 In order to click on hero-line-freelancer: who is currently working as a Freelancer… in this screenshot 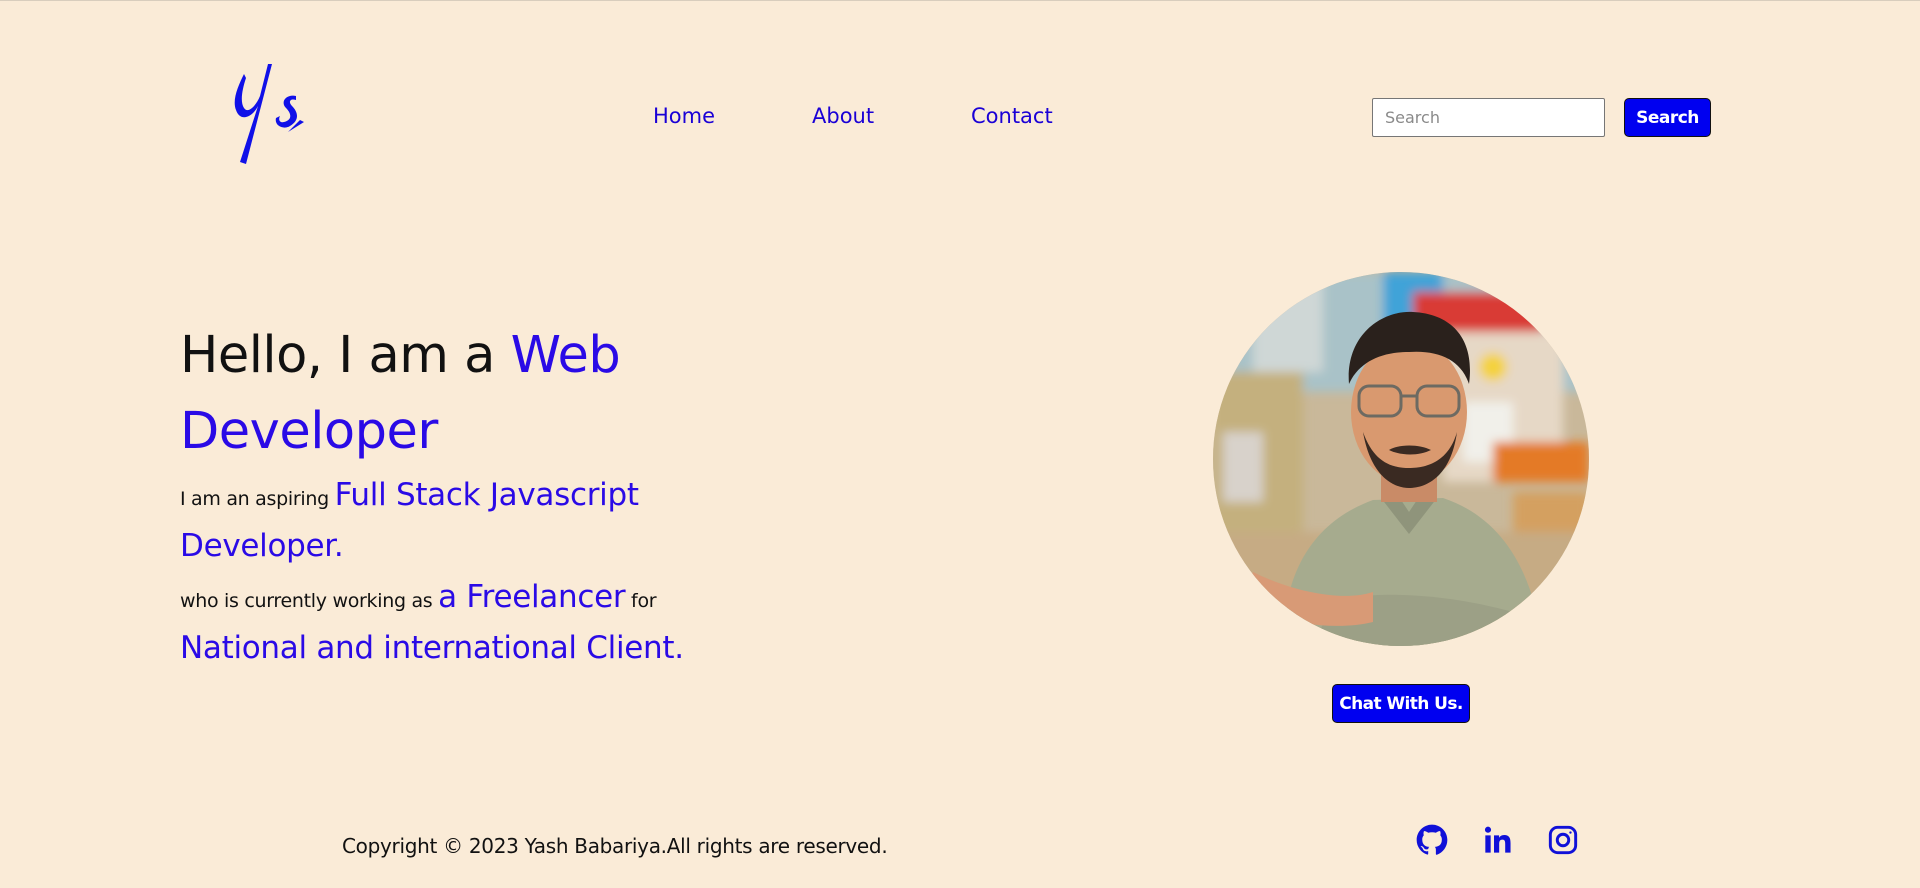, I will do `click(460, 625)`.